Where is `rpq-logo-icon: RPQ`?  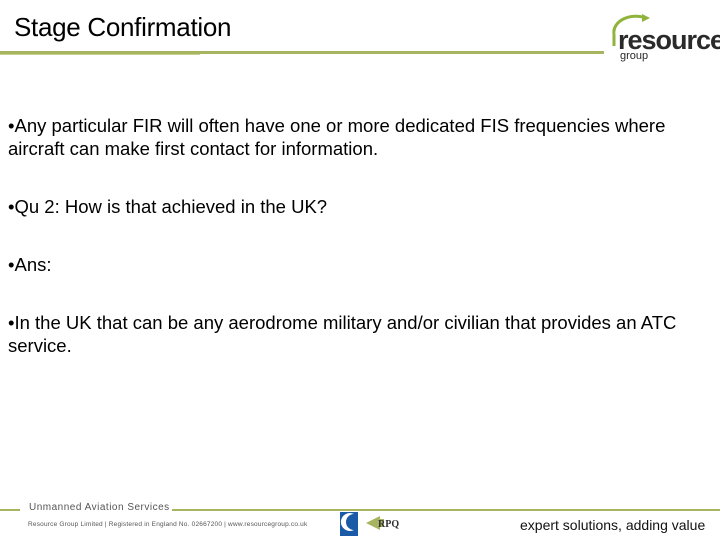
rpq-logo-icon: RPQ is located at coordinates (382, 523).